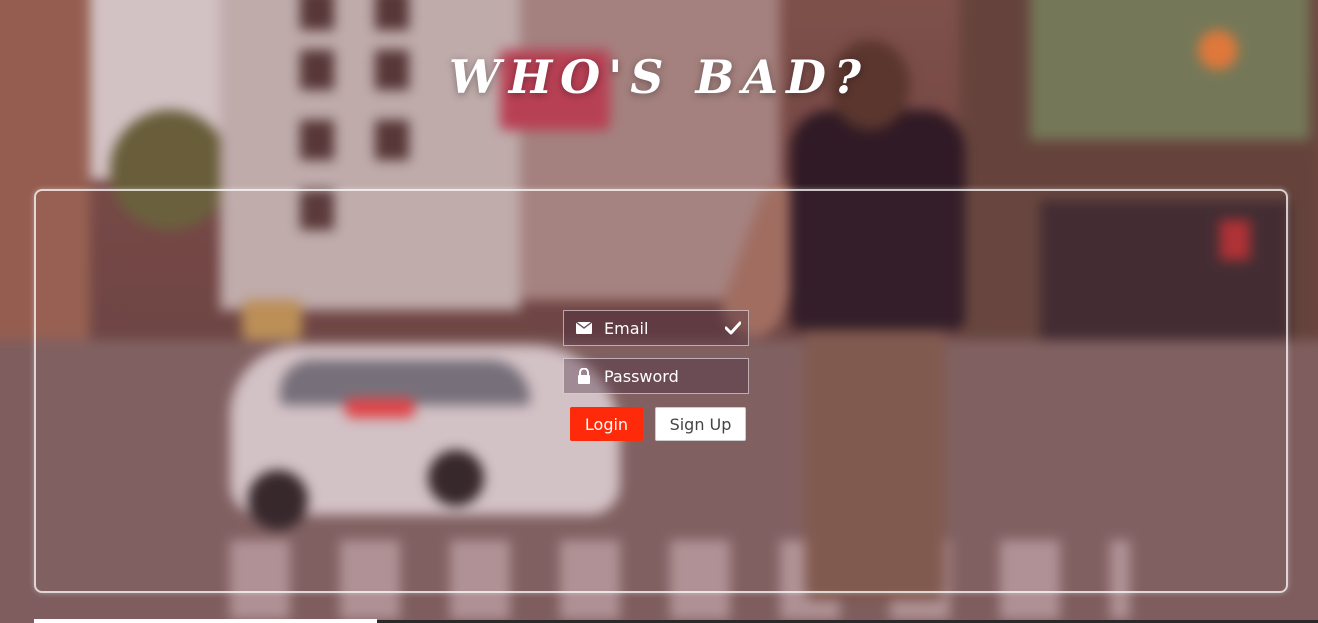 The width and height of the screenshot is (1318, 623). Describe the element at coordinates (205, 621) in the screenshot. I see `bottom-progress-bar` at that location.